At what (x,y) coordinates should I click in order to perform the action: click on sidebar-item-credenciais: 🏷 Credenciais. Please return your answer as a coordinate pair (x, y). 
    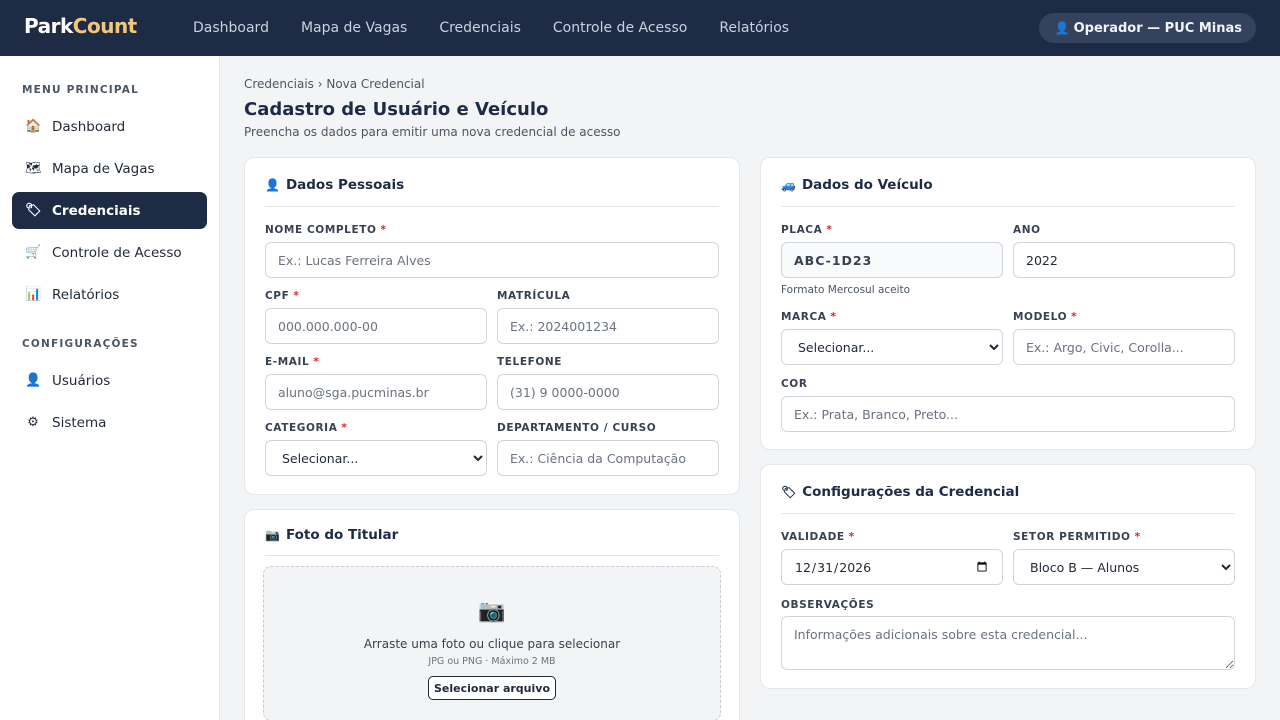
    Looking at the image, I should click on (109, 210).